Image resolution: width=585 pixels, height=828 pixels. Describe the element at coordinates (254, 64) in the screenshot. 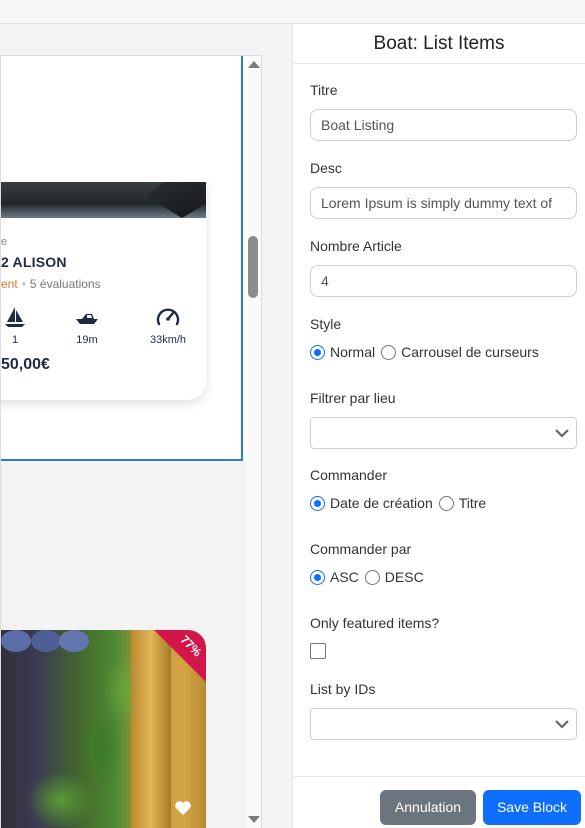

I see `scroll-up-arrow-icon` at that location.